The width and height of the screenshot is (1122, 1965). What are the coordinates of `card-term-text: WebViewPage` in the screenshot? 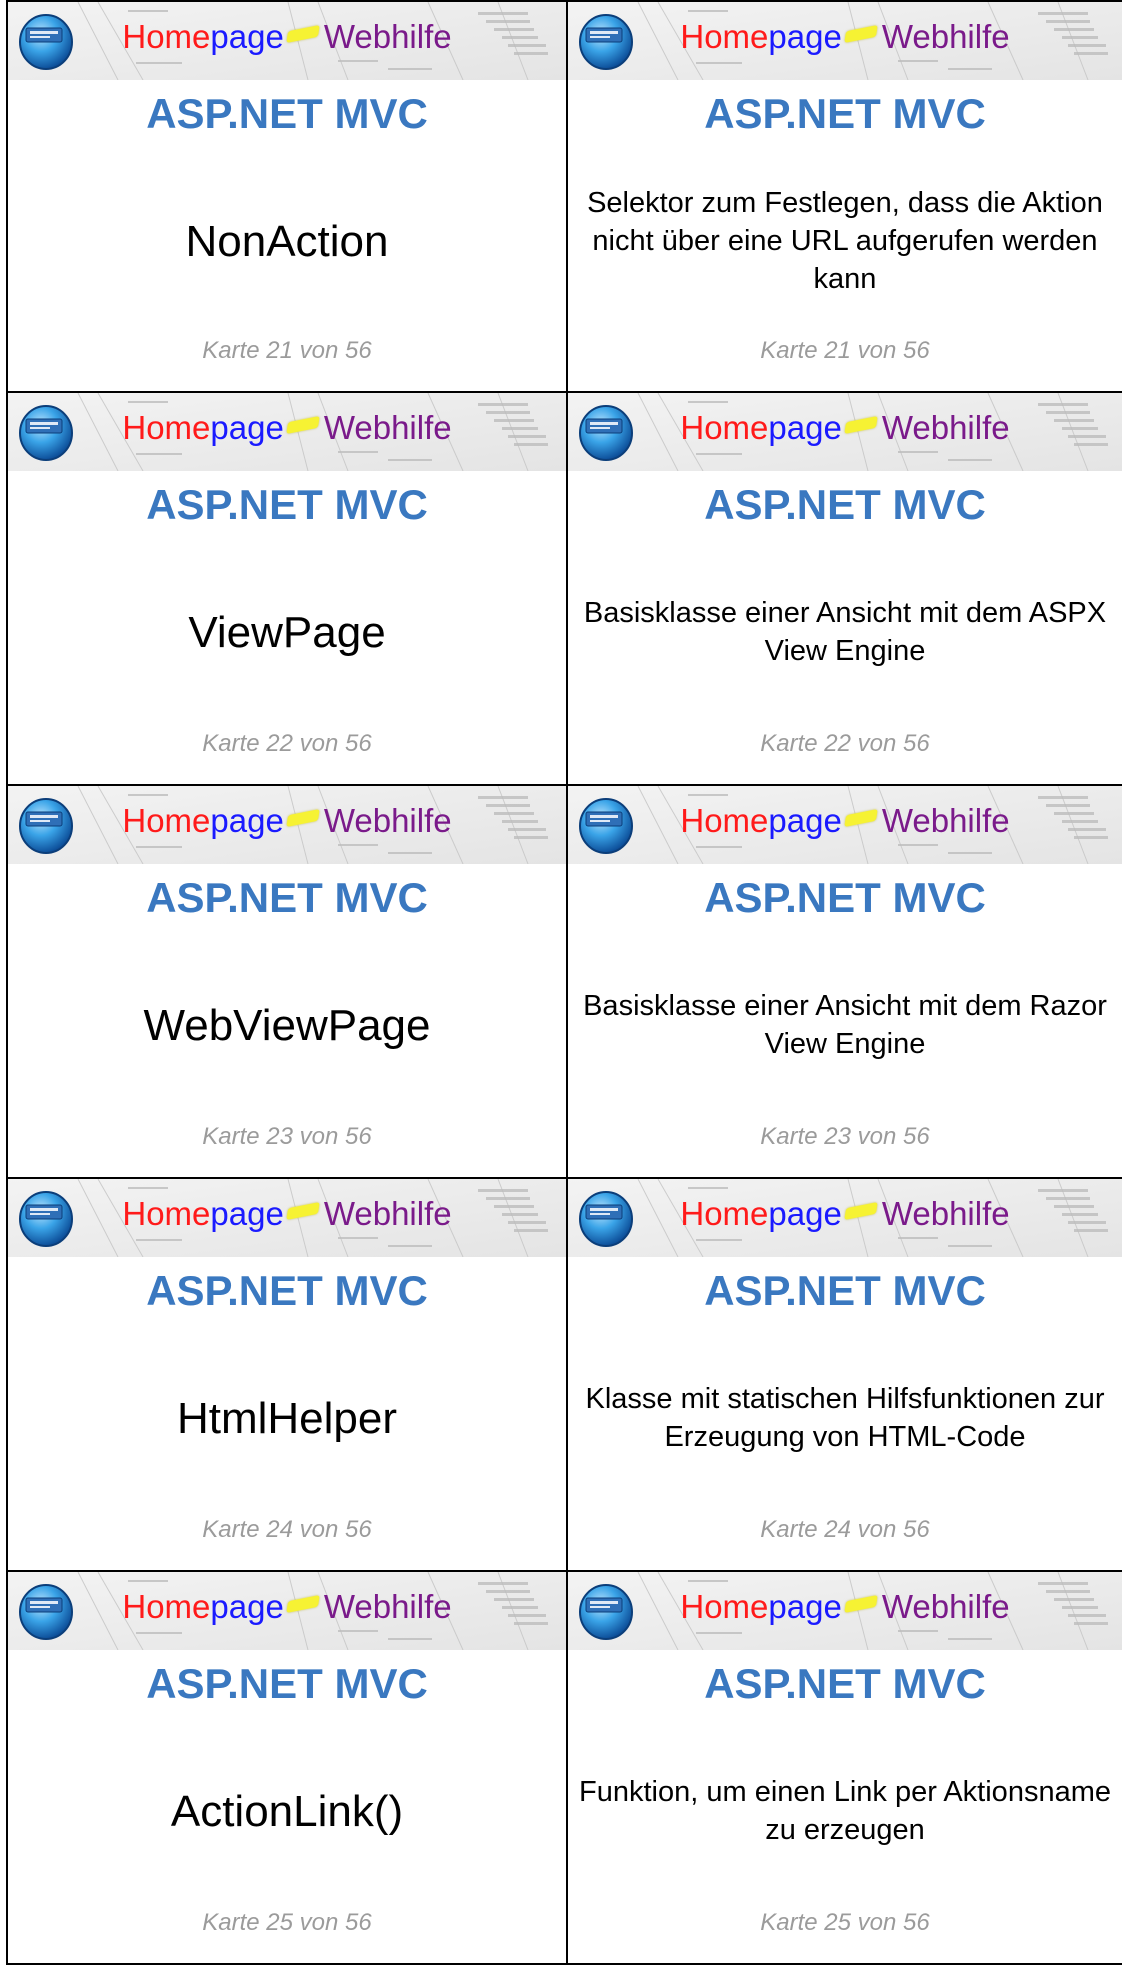 It's located at (287, 1025).